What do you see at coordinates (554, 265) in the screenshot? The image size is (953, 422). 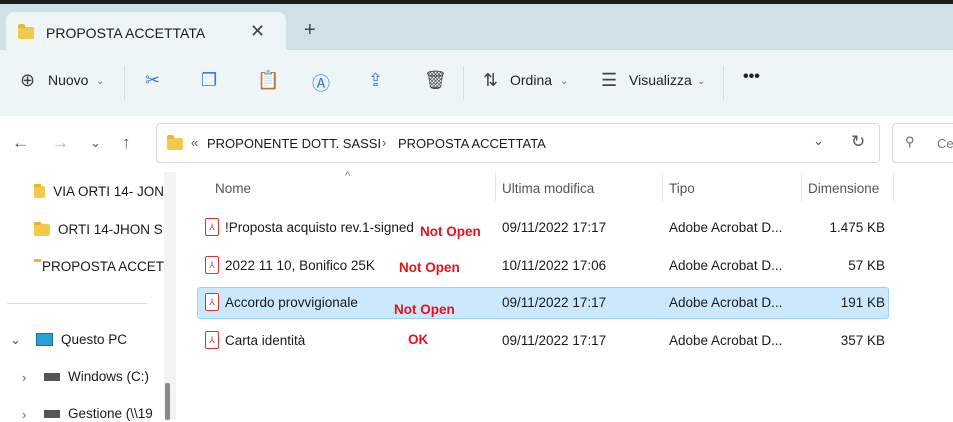 I see `file-modified: 10/11/2022 17:06` at bounding box center [554, 265].